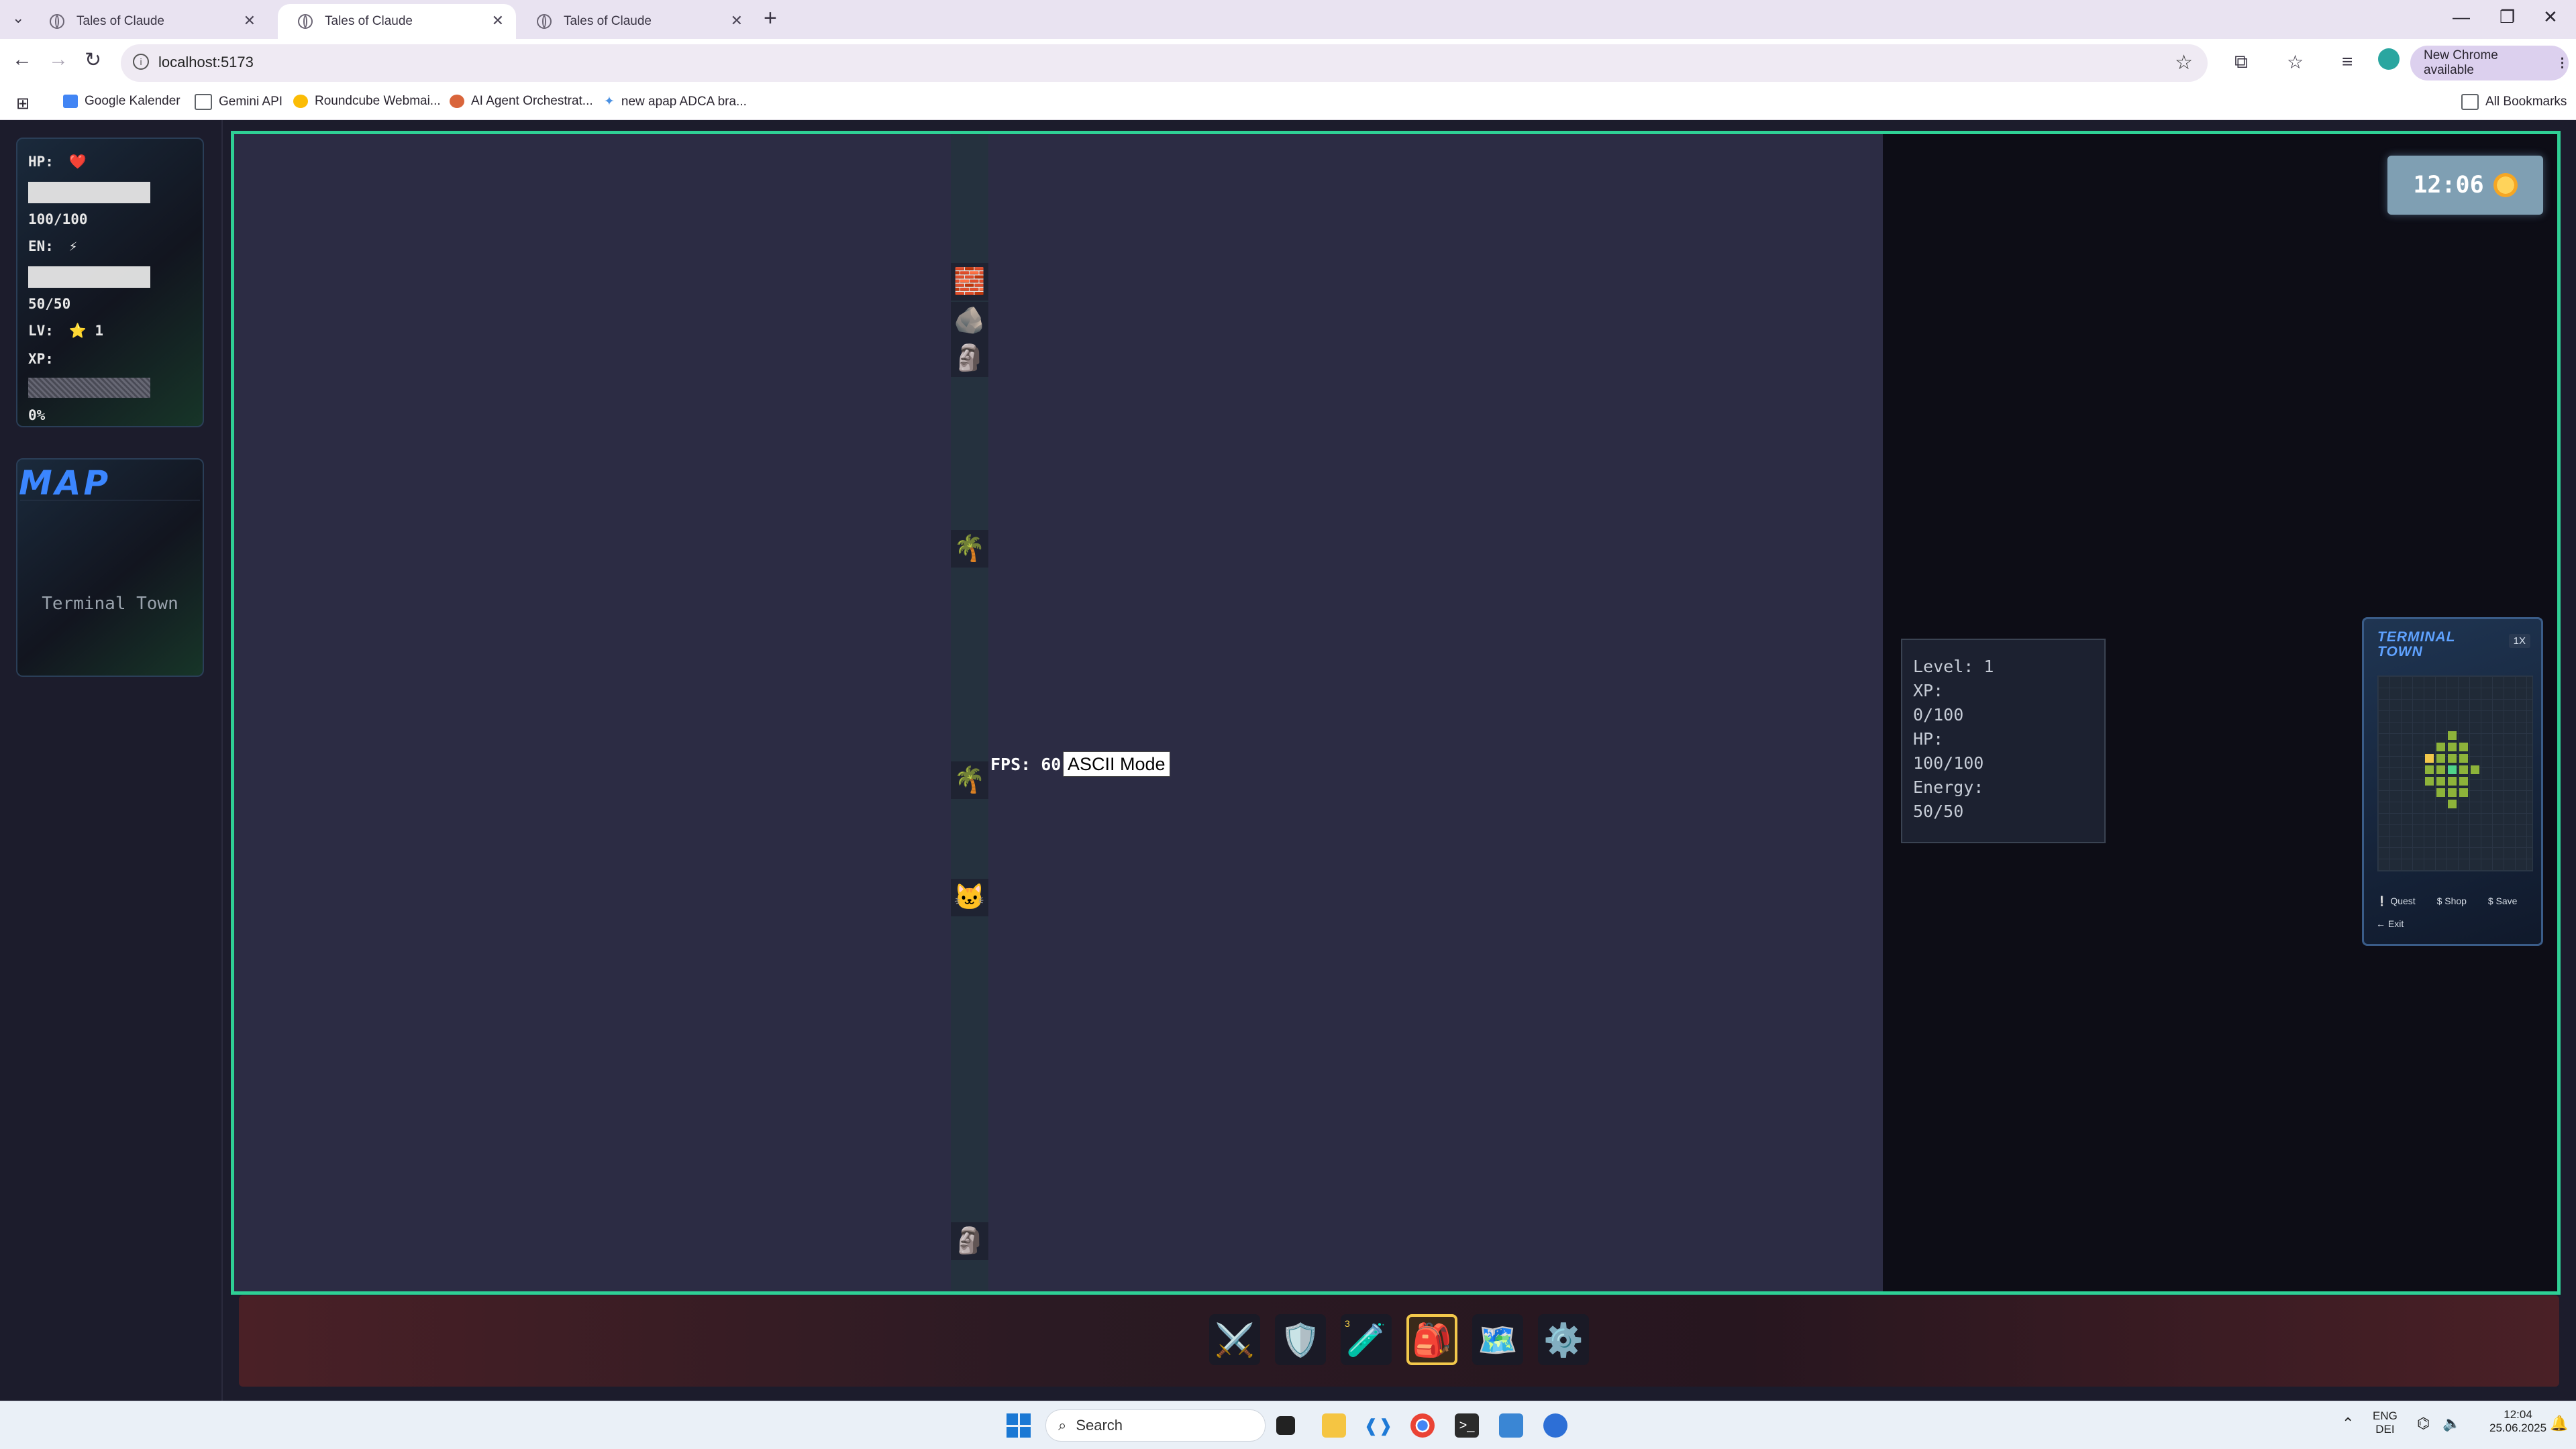  I want to click on star-icon: ⭐, so click(77, 331).